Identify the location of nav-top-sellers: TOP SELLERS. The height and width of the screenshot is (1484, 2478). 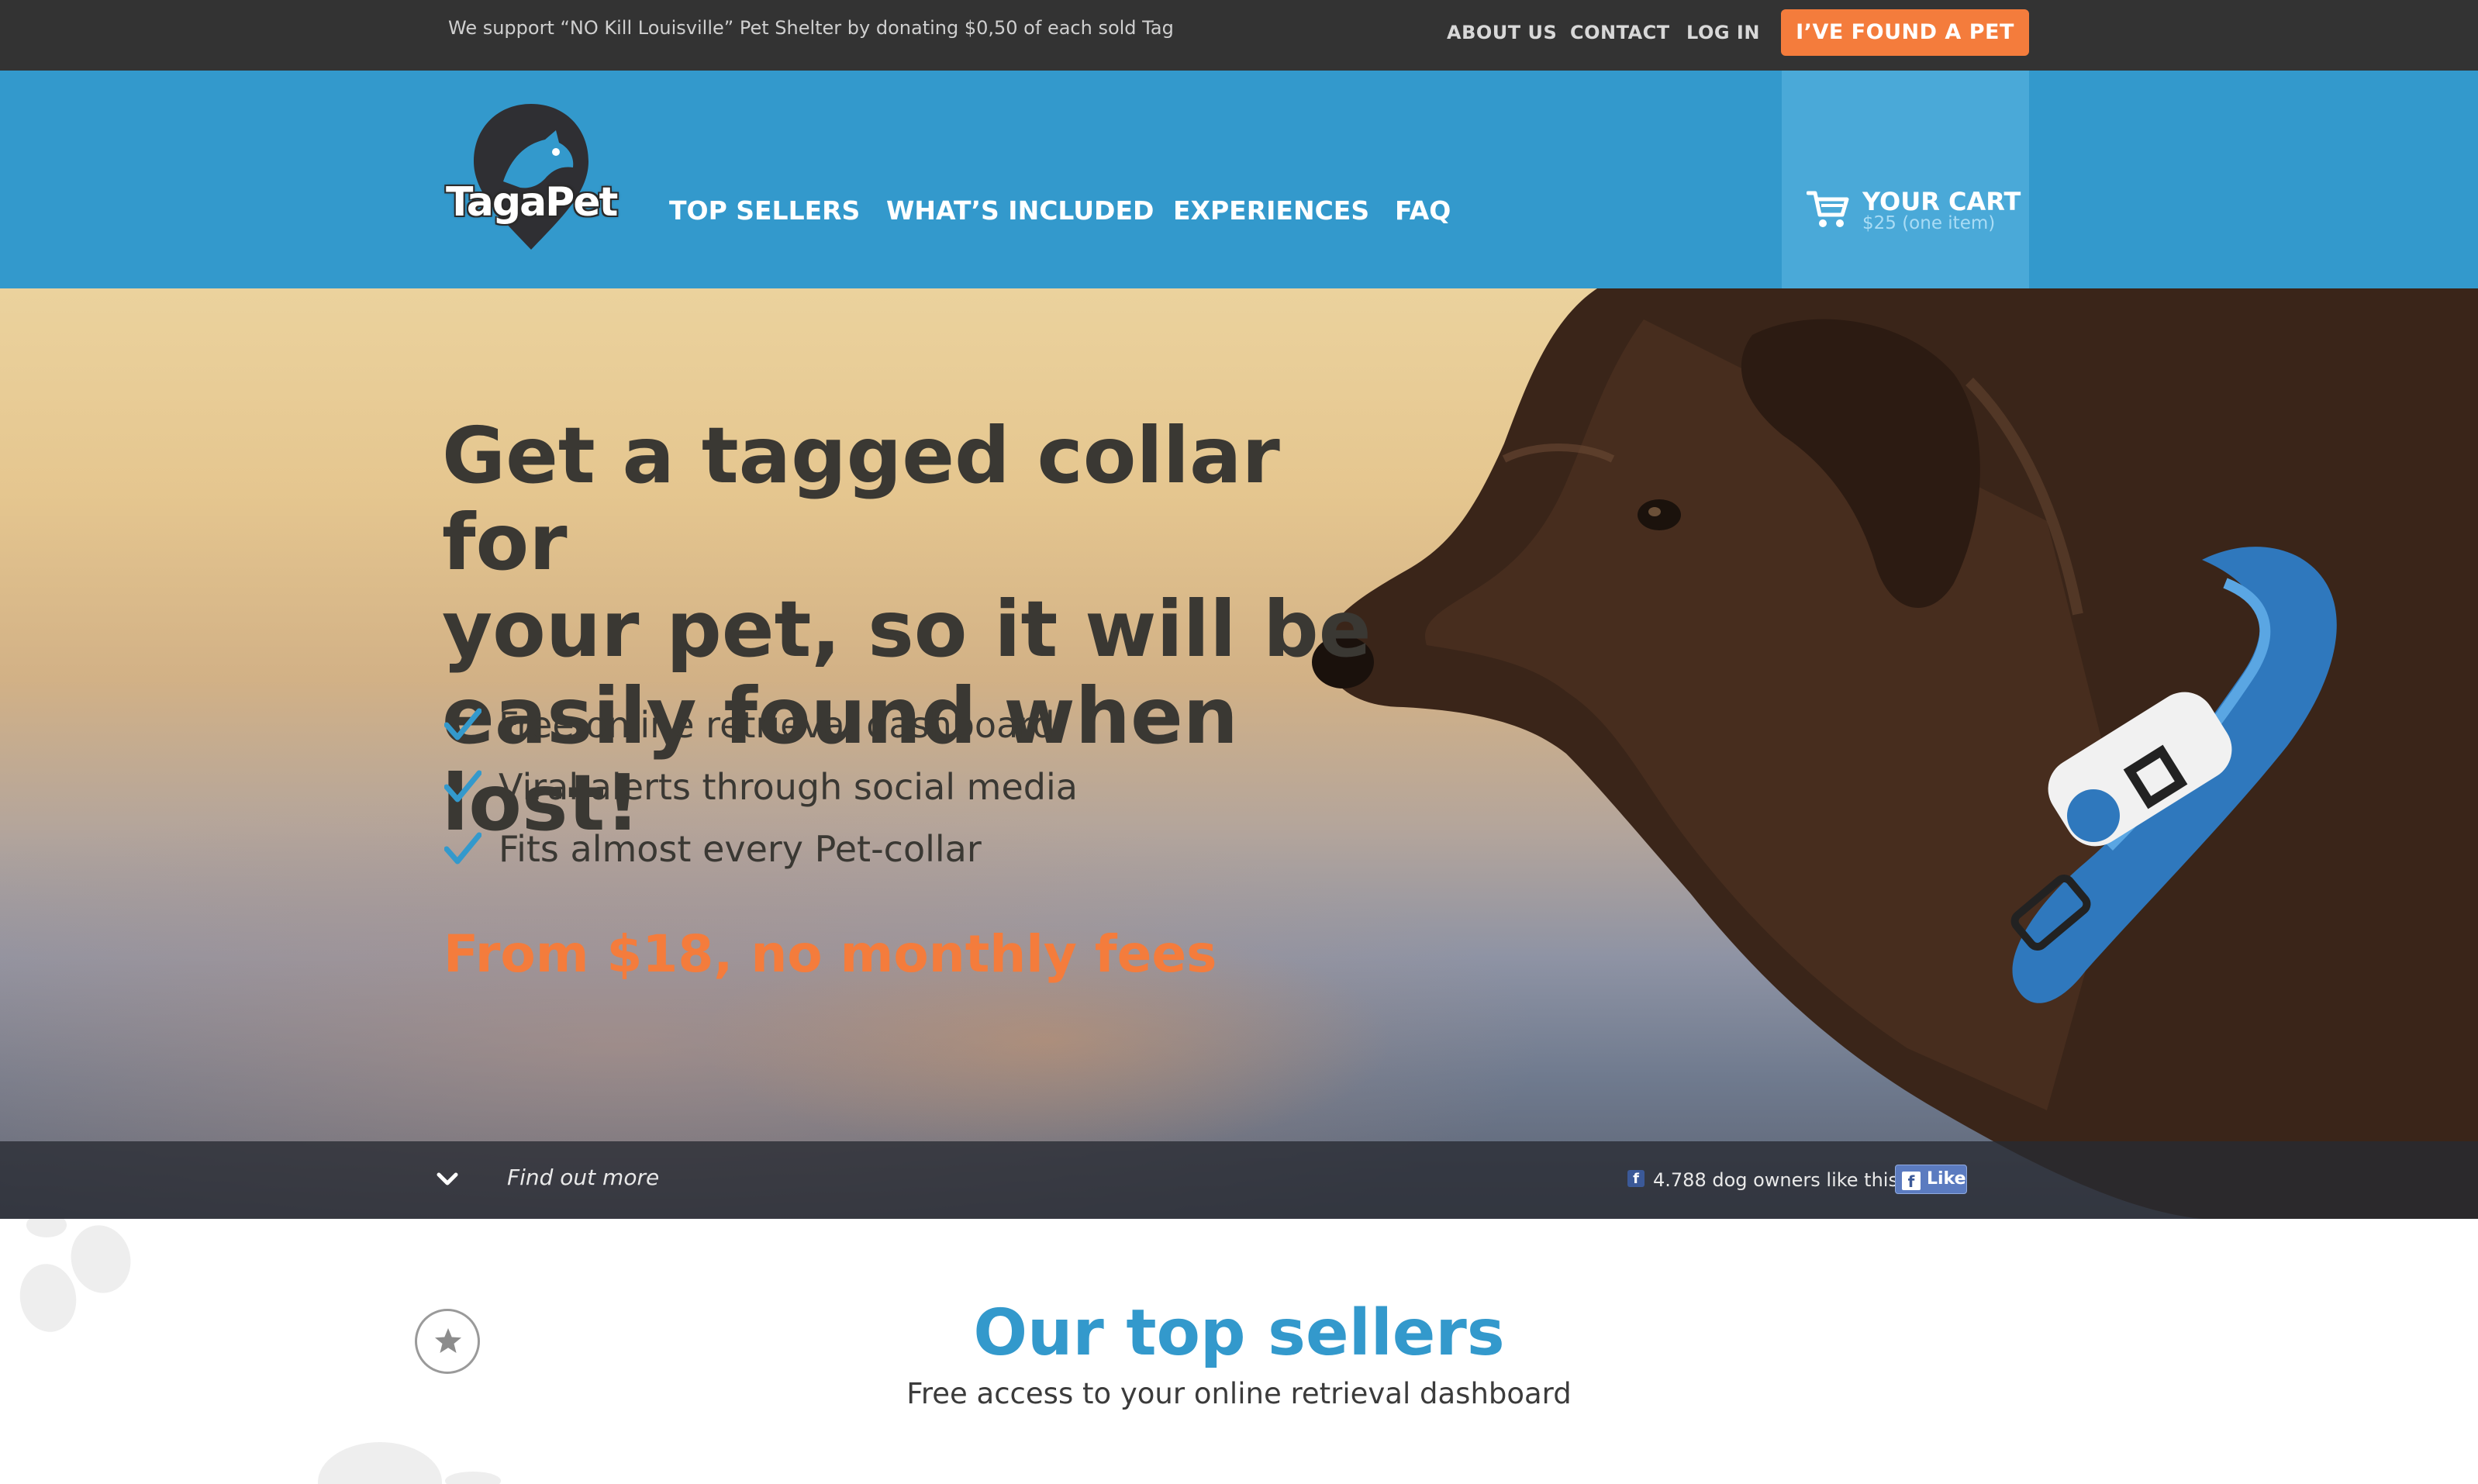
(764, 211).